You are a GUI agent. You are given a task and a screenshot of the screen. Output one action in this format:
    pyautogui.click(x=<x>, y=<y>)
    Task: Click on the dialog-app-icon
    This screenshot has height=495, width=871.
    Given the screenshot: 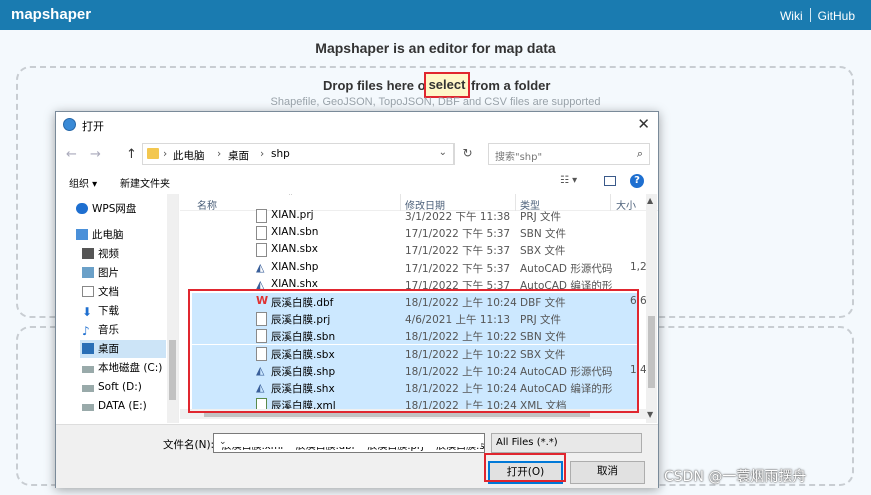 What is the action you would take?
    pyautogui.click(x=69, y=124)
    